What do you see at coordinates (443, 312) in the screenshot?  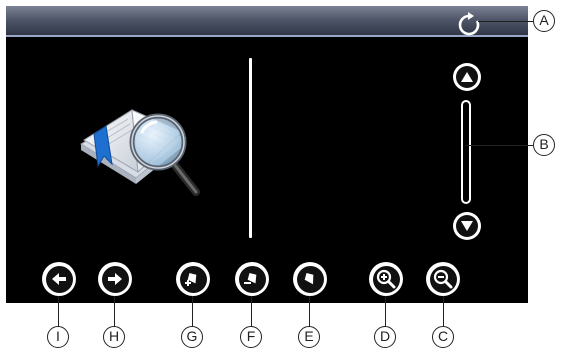 I see `leader-line-c` at bounding box center [443, 312].